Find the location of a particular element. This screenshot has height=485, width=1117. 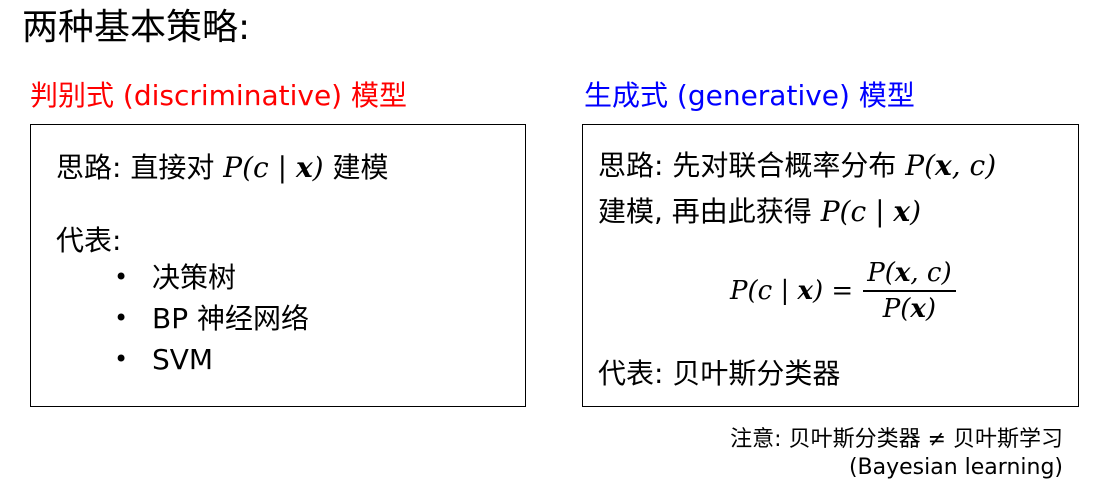

note-line2: (Bayesian learning) is located at coordinates (955, 467).